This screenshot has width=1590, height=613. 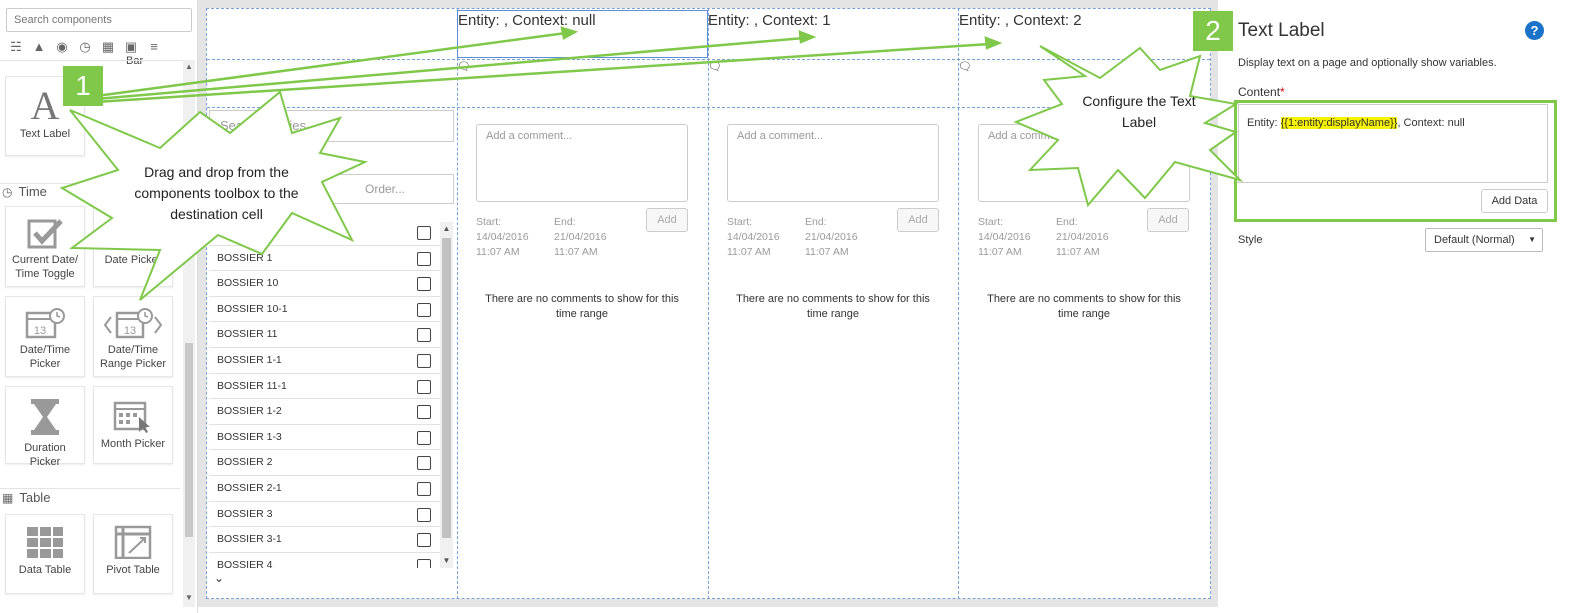 What do you see at coordinates (1514, 201) in the screenshot?
I see `add-data-button: Add Data` at bounding box center [1514, 201].